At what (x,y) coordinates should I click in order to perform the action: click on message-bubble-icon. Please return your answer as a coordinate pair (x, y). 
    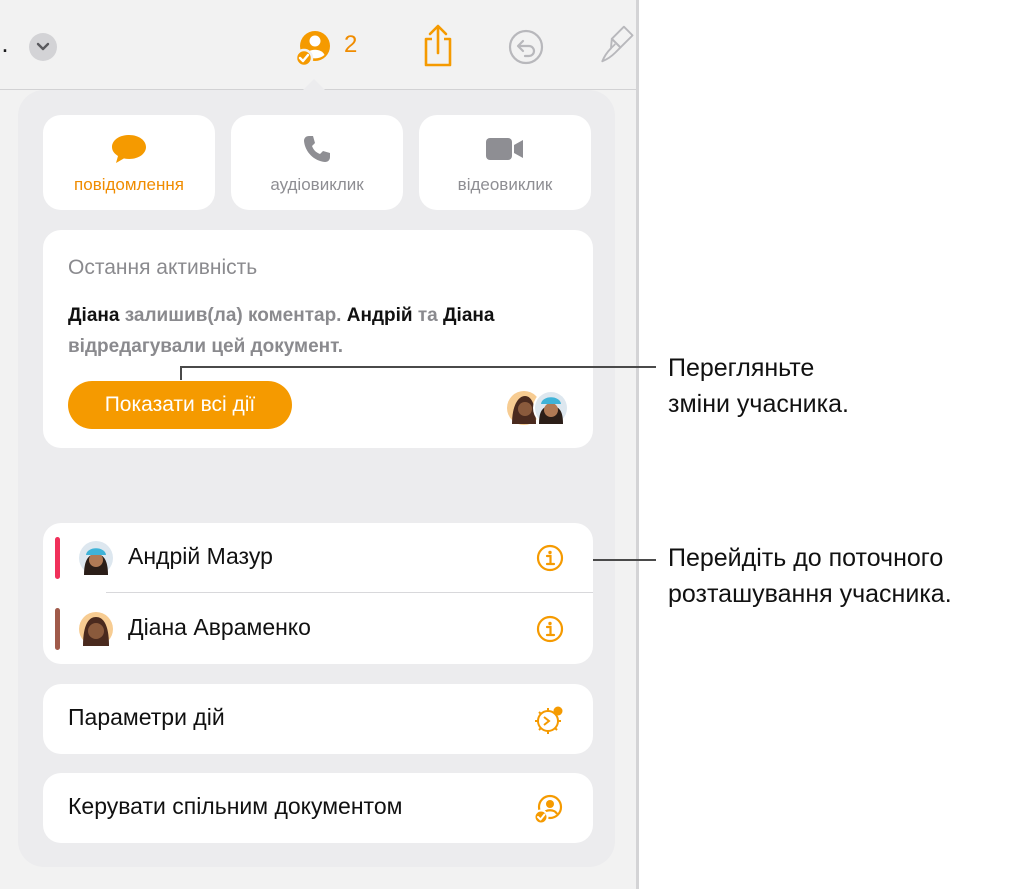
    Looking at the image, I should click on (129, 149).